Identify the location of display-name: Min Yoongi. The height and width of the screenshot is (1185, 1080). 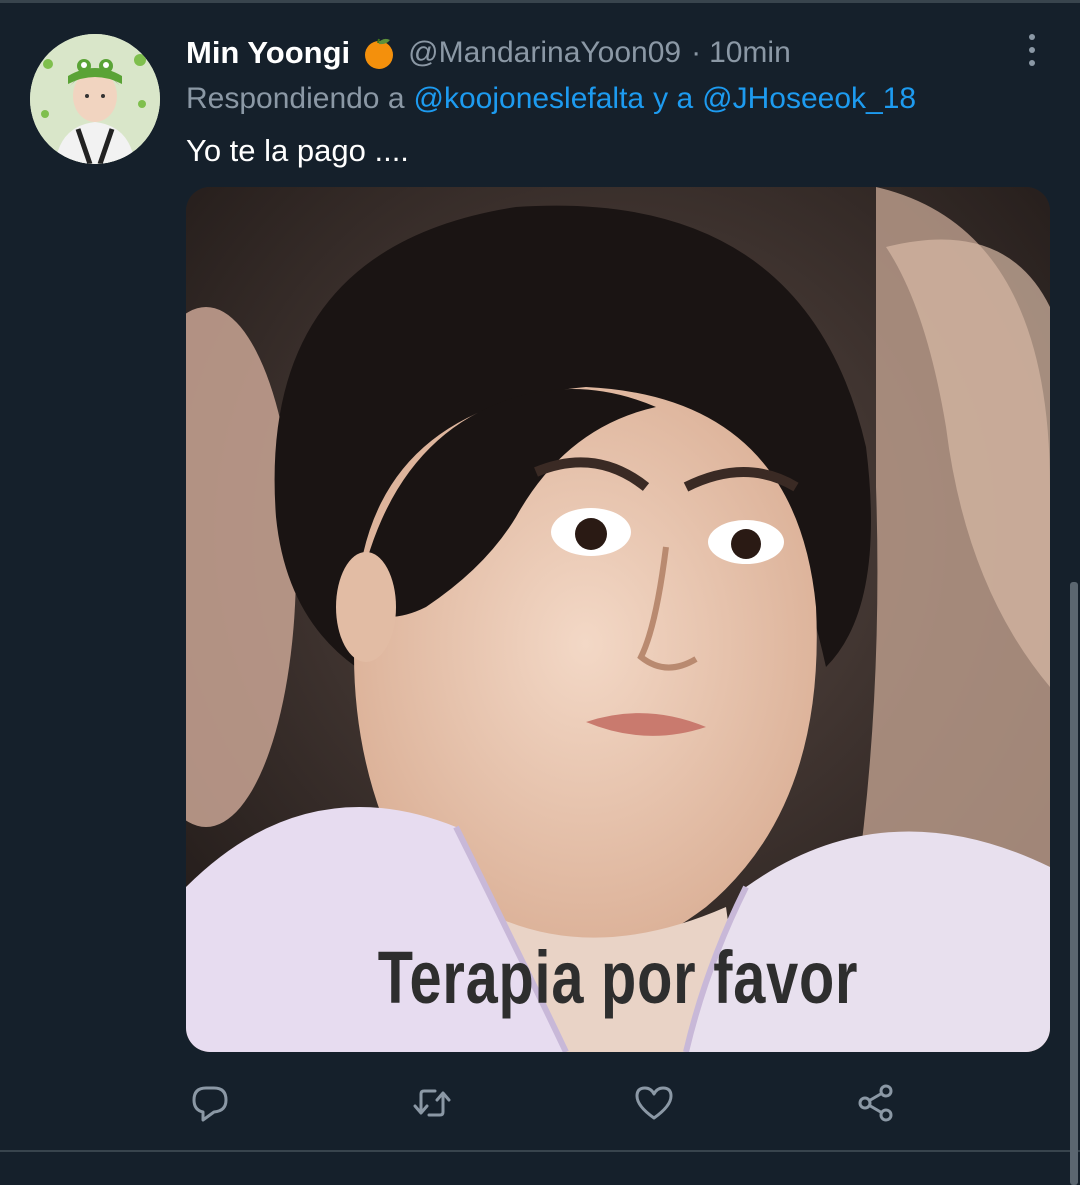
(268, 53).